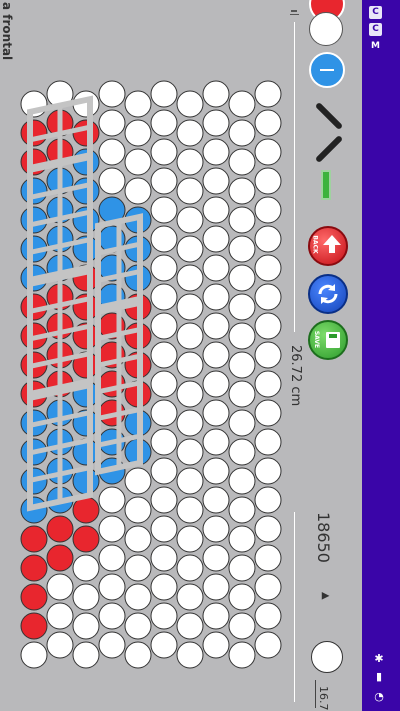 The width and height of the screenshot is (400, 711). What do you see at coordinates (327, 70) in the screenshot?
I see `color-blue-swatch` at bounding box center [327, 70].